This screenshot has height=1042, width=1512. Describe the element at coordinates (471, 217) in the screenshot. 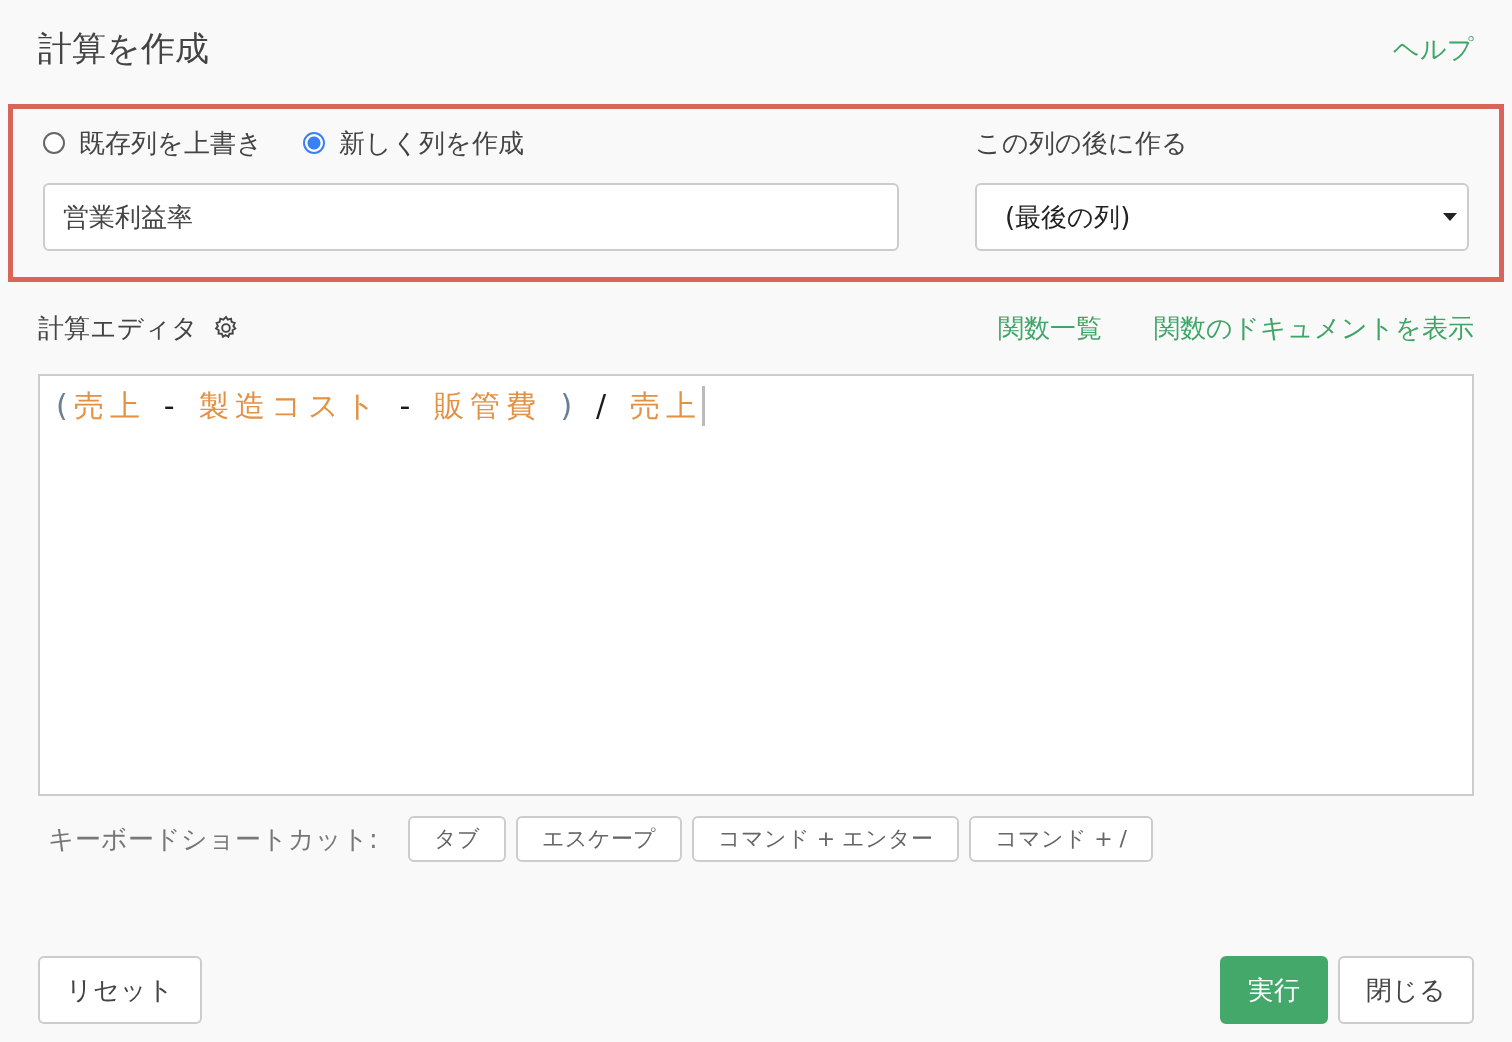

I see `column-name-field: 営業利益率` at that location.